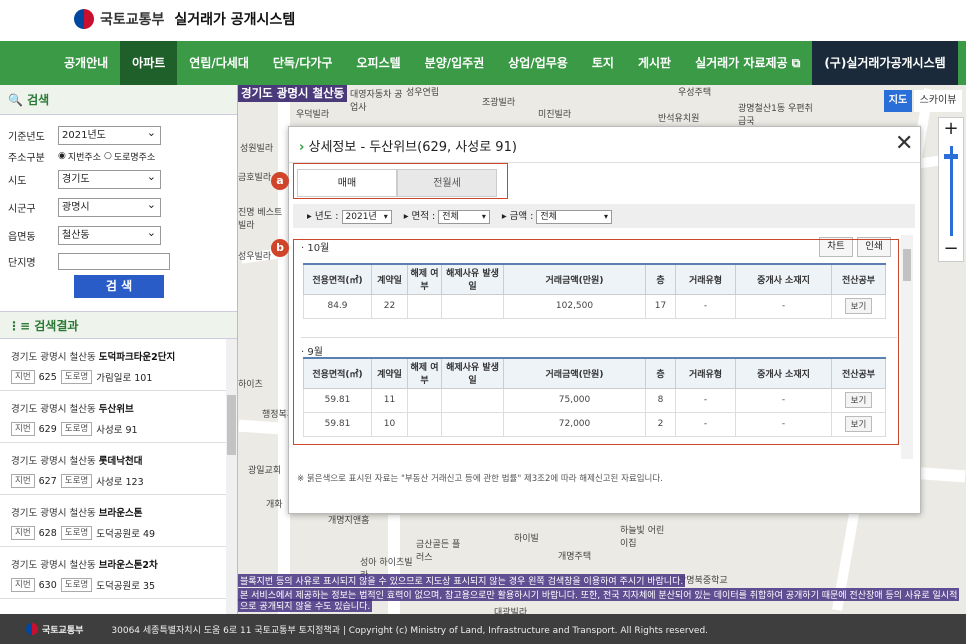  Describe the element at coordinates (113, 417) in the screenshot. I see `result-item: 경기도 광명시 철산동 두산위브 지번 629 도로명 사성로 91` at that location.